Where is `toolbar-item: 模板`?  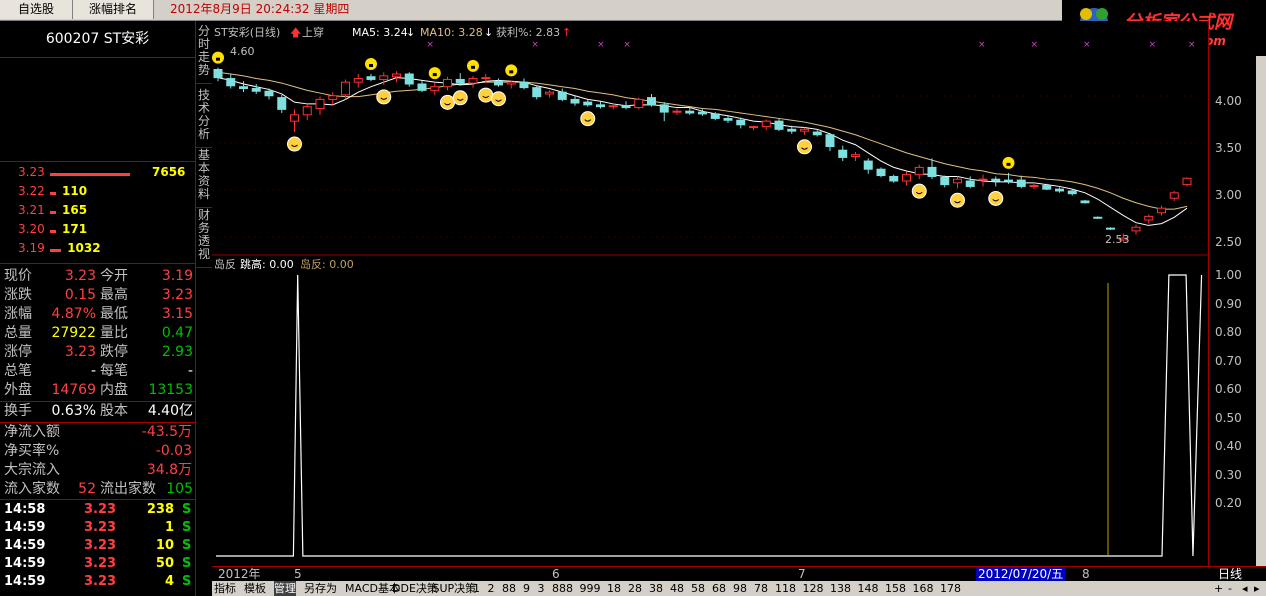 toolbar-item: 模板 is located at coordinates (255, 588).